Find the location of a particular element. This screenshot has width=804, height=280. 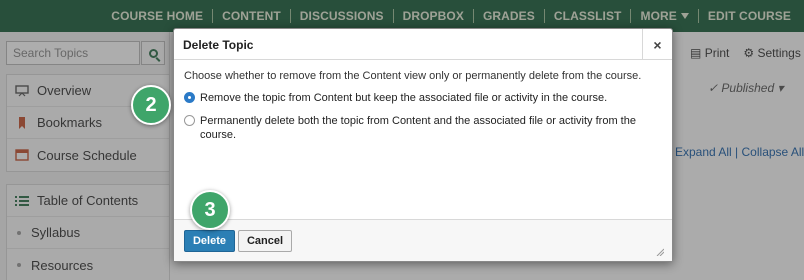

dialog-title: Delete Topic is located at coordinates (218, 45).